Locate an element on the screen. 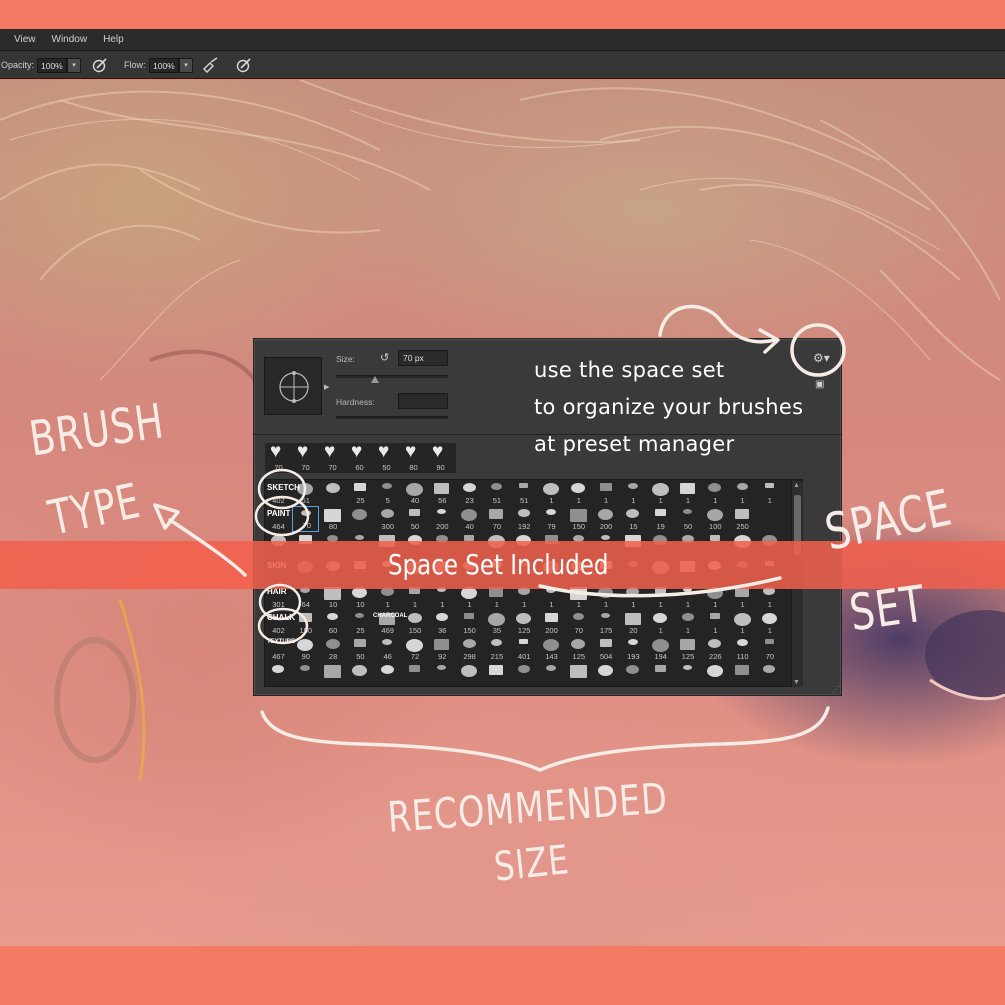 Image resolution: width=1005 pixels, height=1005 pixels. annotation-set: SET is located at coordinates (887, 608).